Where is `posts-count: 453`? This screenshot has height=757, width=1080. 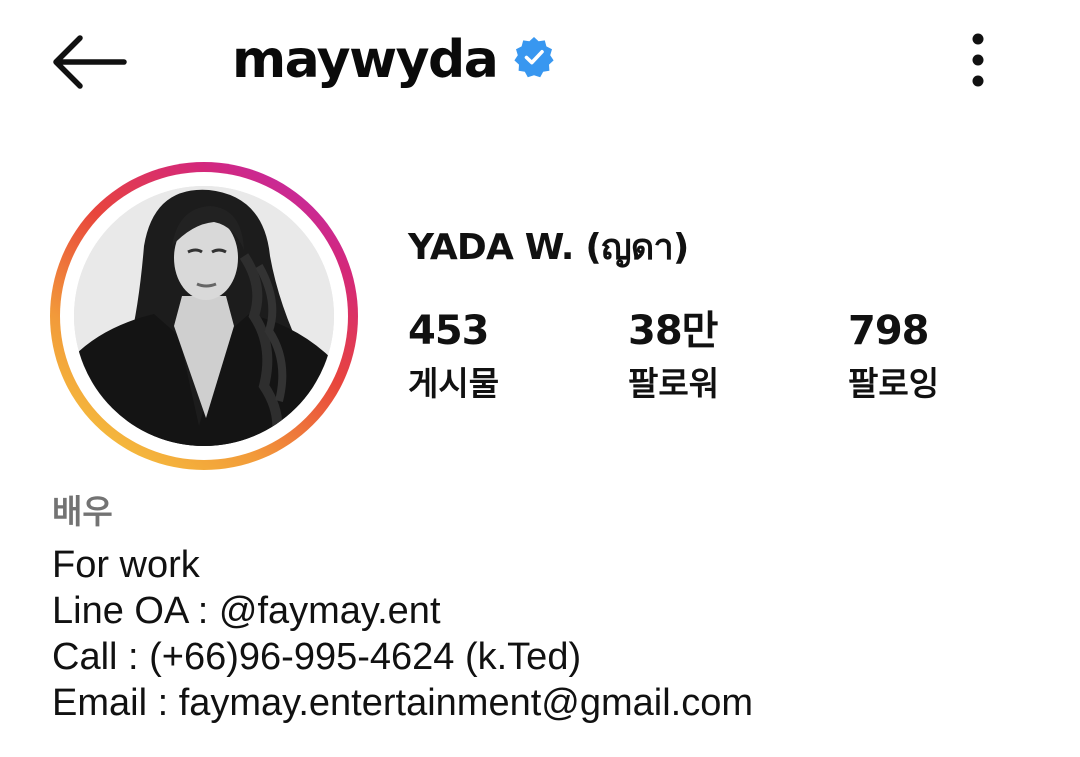
posts-count: 453 is located at coordinates (449, 331).